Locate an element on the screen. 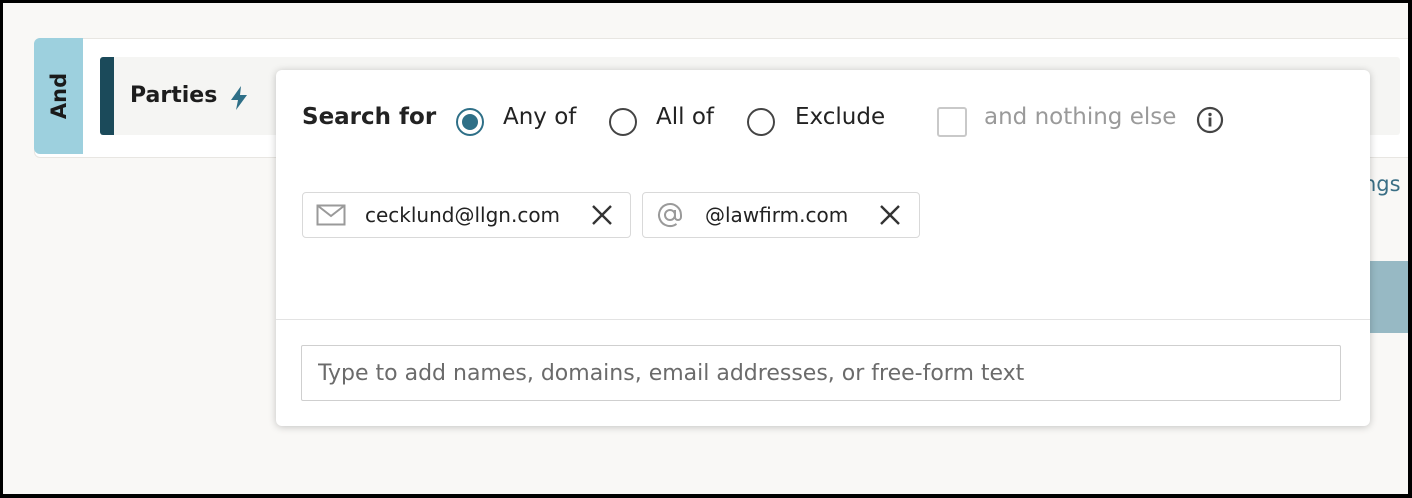 Image resolution: width=1412 pixels, height=498 pixels. lightning-bolt-icon is located at coordinates (239, 98).